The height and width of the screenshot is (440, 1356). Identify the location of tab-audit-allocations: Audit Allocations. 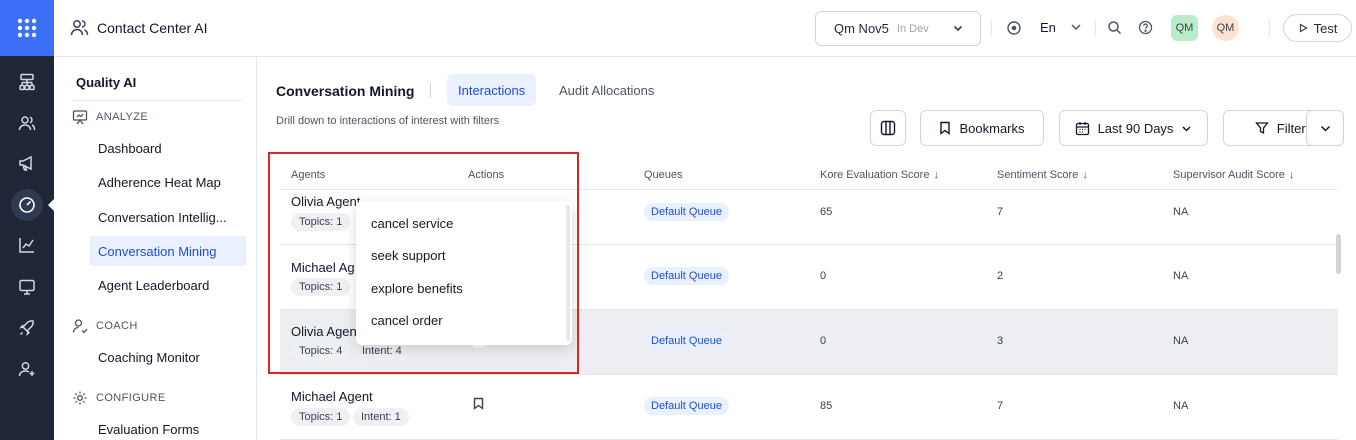
(606, 90).